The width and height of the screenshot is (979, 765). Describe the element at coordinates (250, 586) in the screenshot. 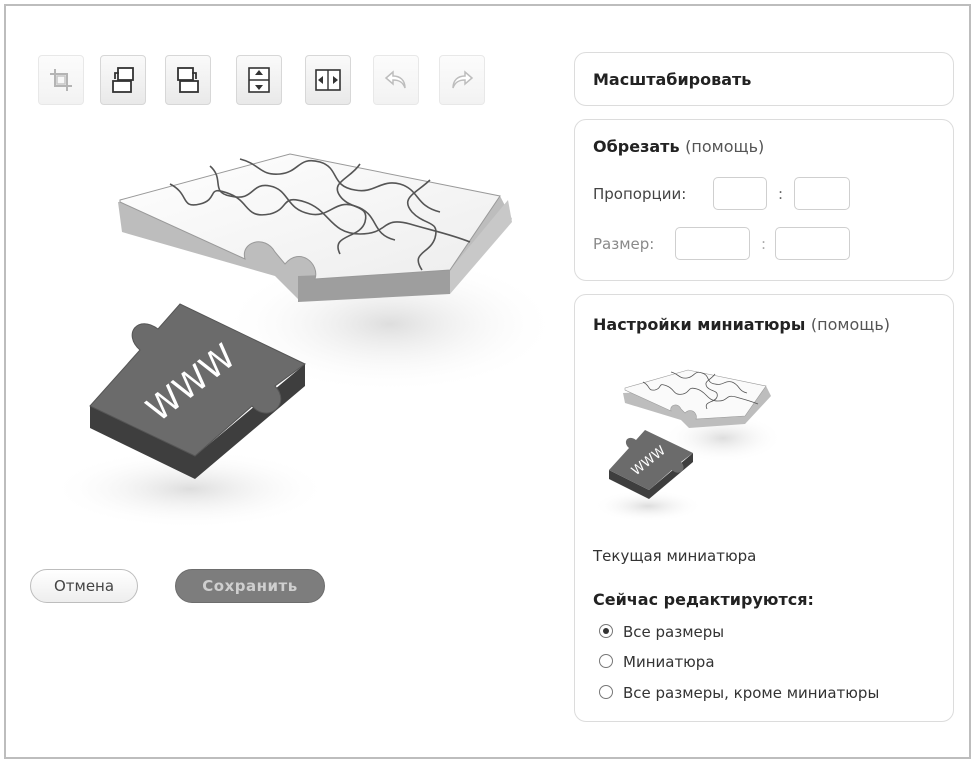

I see `save-button: Сохранить` at that location.